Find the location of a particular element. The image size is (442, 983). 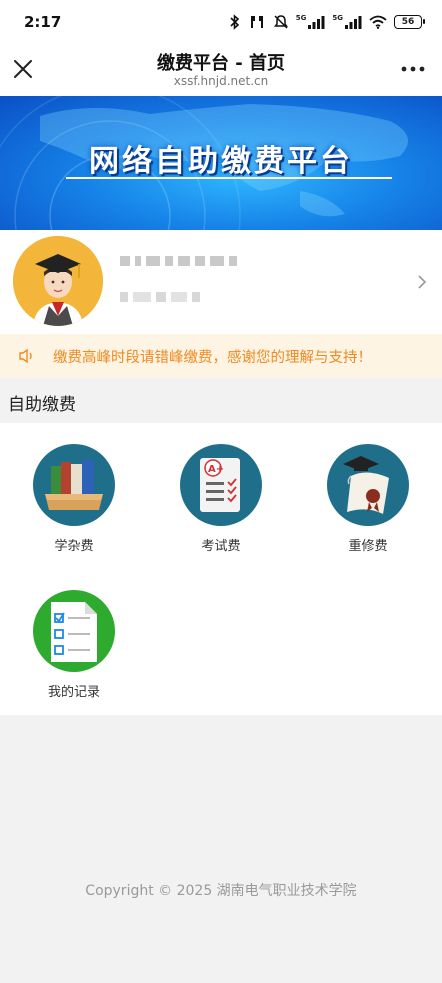

checklist-icon is located at coordinates (74, 631).